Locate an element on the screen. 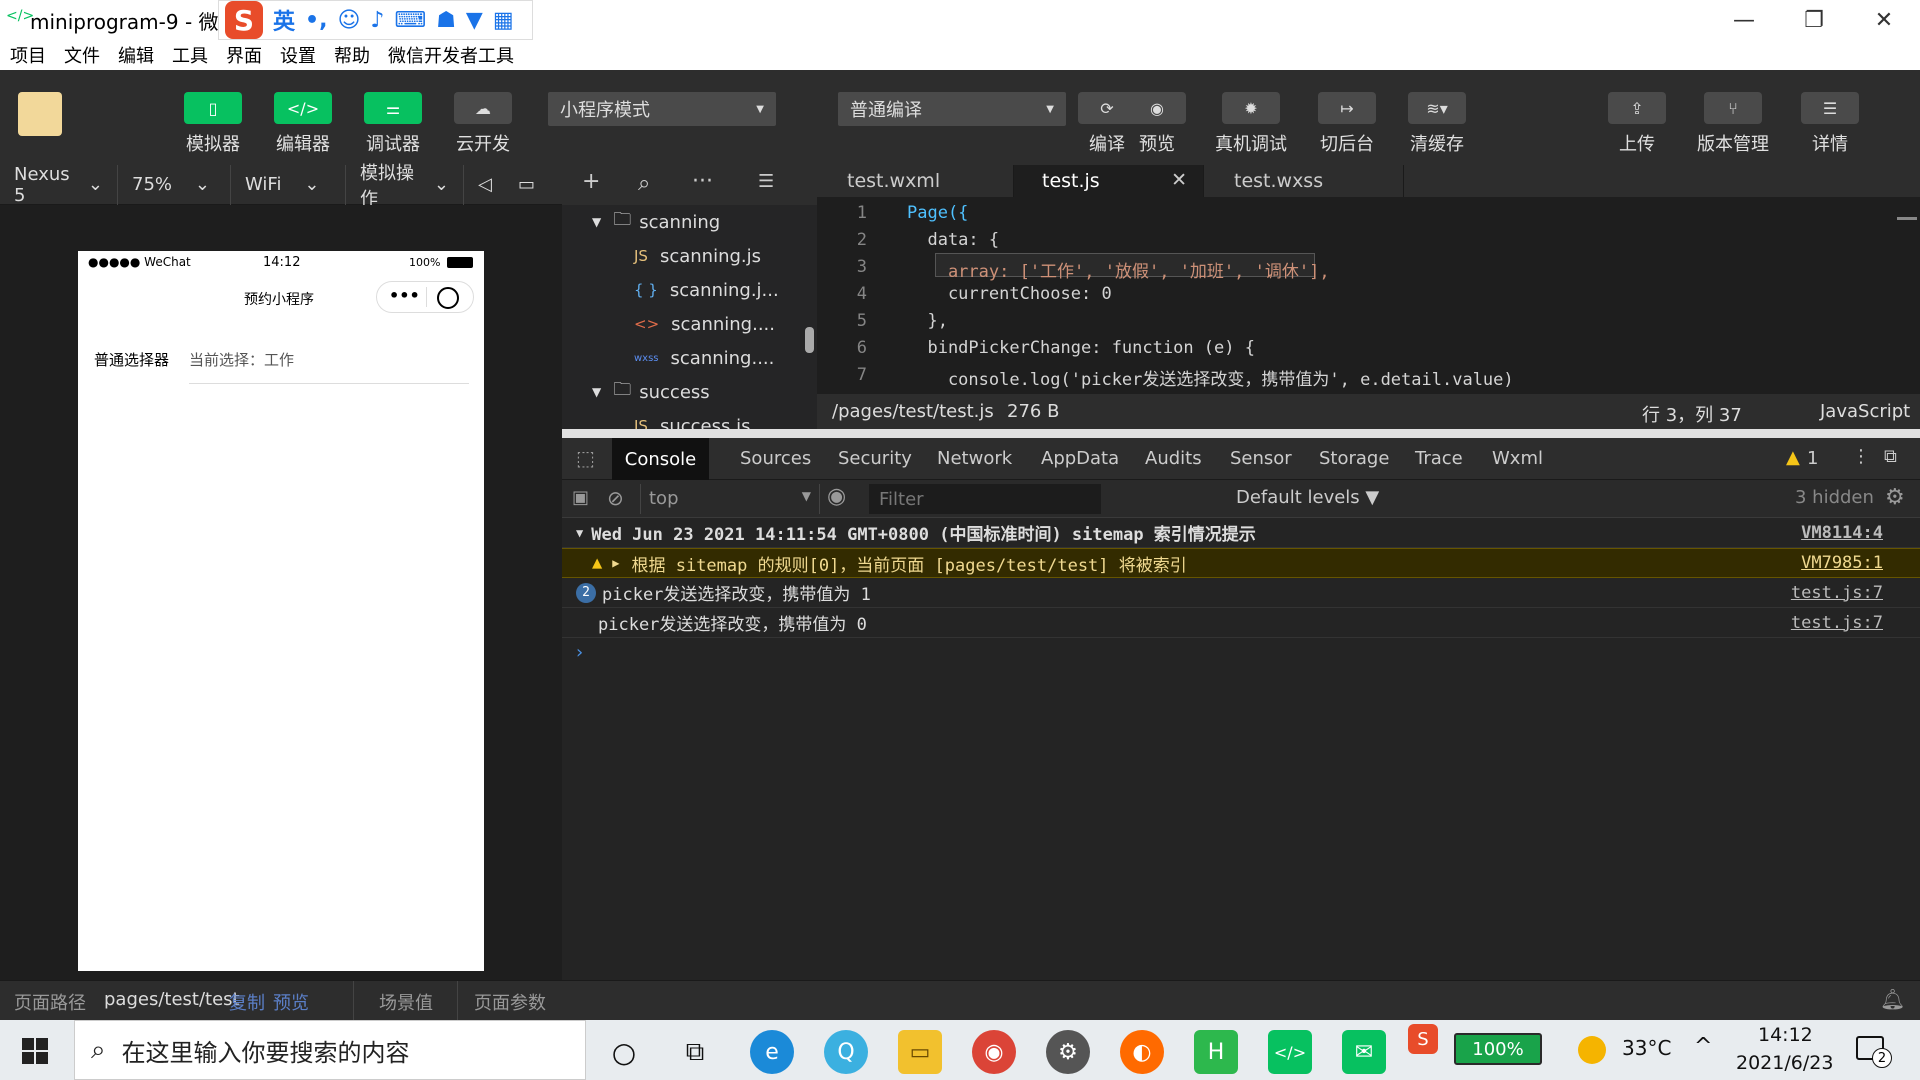  remote-debug-button: ✹ 真机调试 is located at coordinates (1251, 124).